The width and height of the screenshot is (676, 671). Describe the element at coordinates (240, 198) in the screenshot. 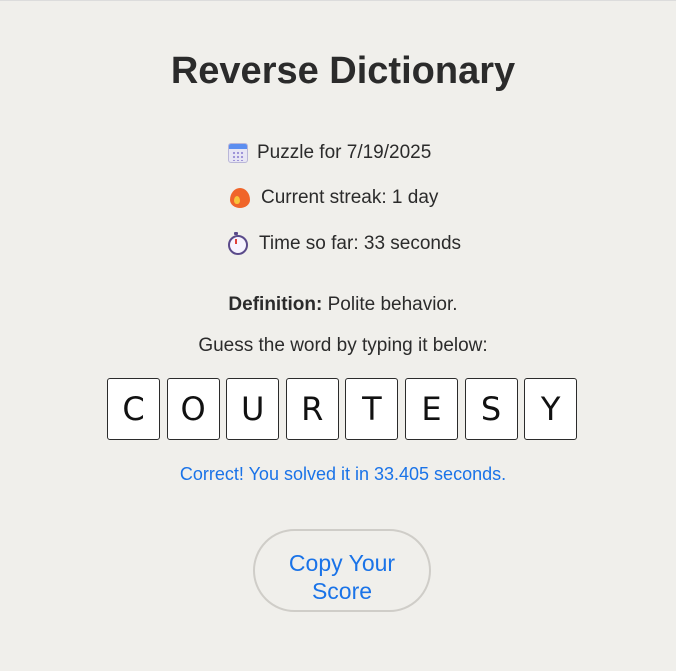

I see `fire-icon` at that location.